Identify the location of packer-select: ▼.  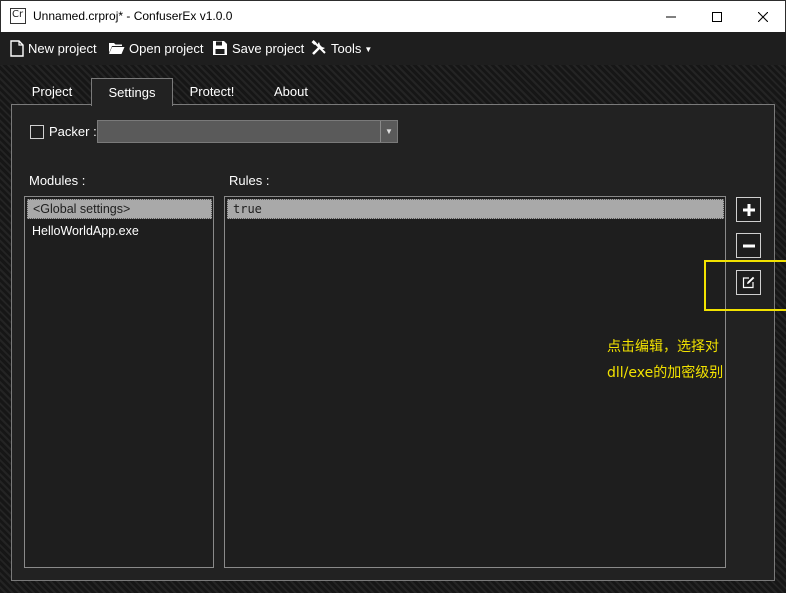
(247, 131).